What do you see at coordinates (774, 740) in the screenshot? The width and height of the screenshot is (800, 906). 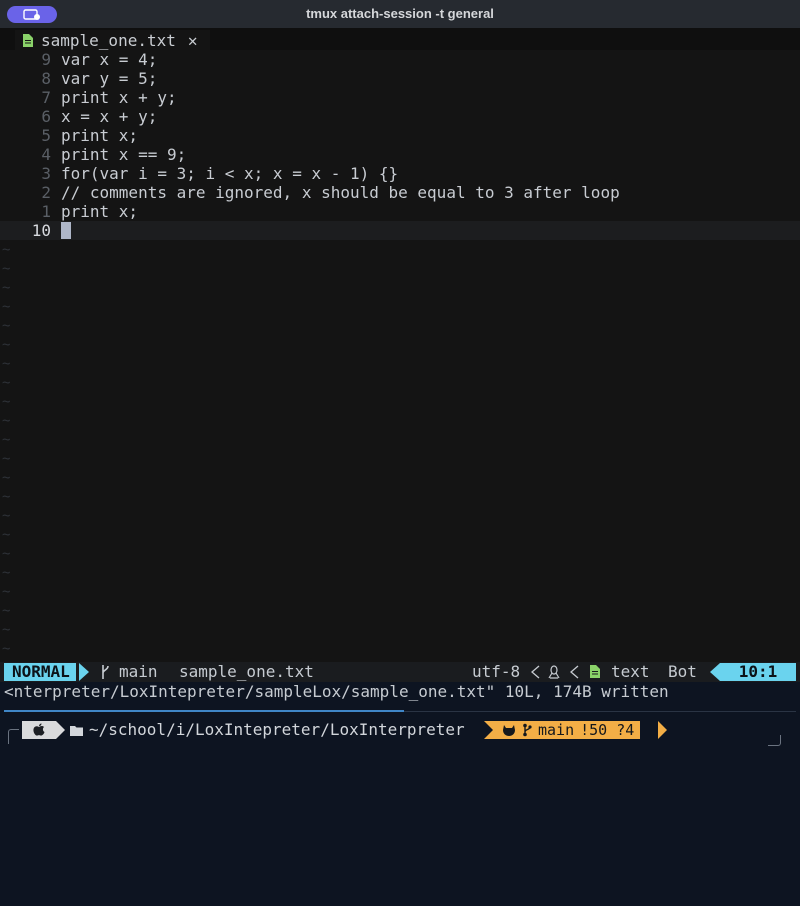 I see `prompt-frame-right` at bounding box center [774, 740].